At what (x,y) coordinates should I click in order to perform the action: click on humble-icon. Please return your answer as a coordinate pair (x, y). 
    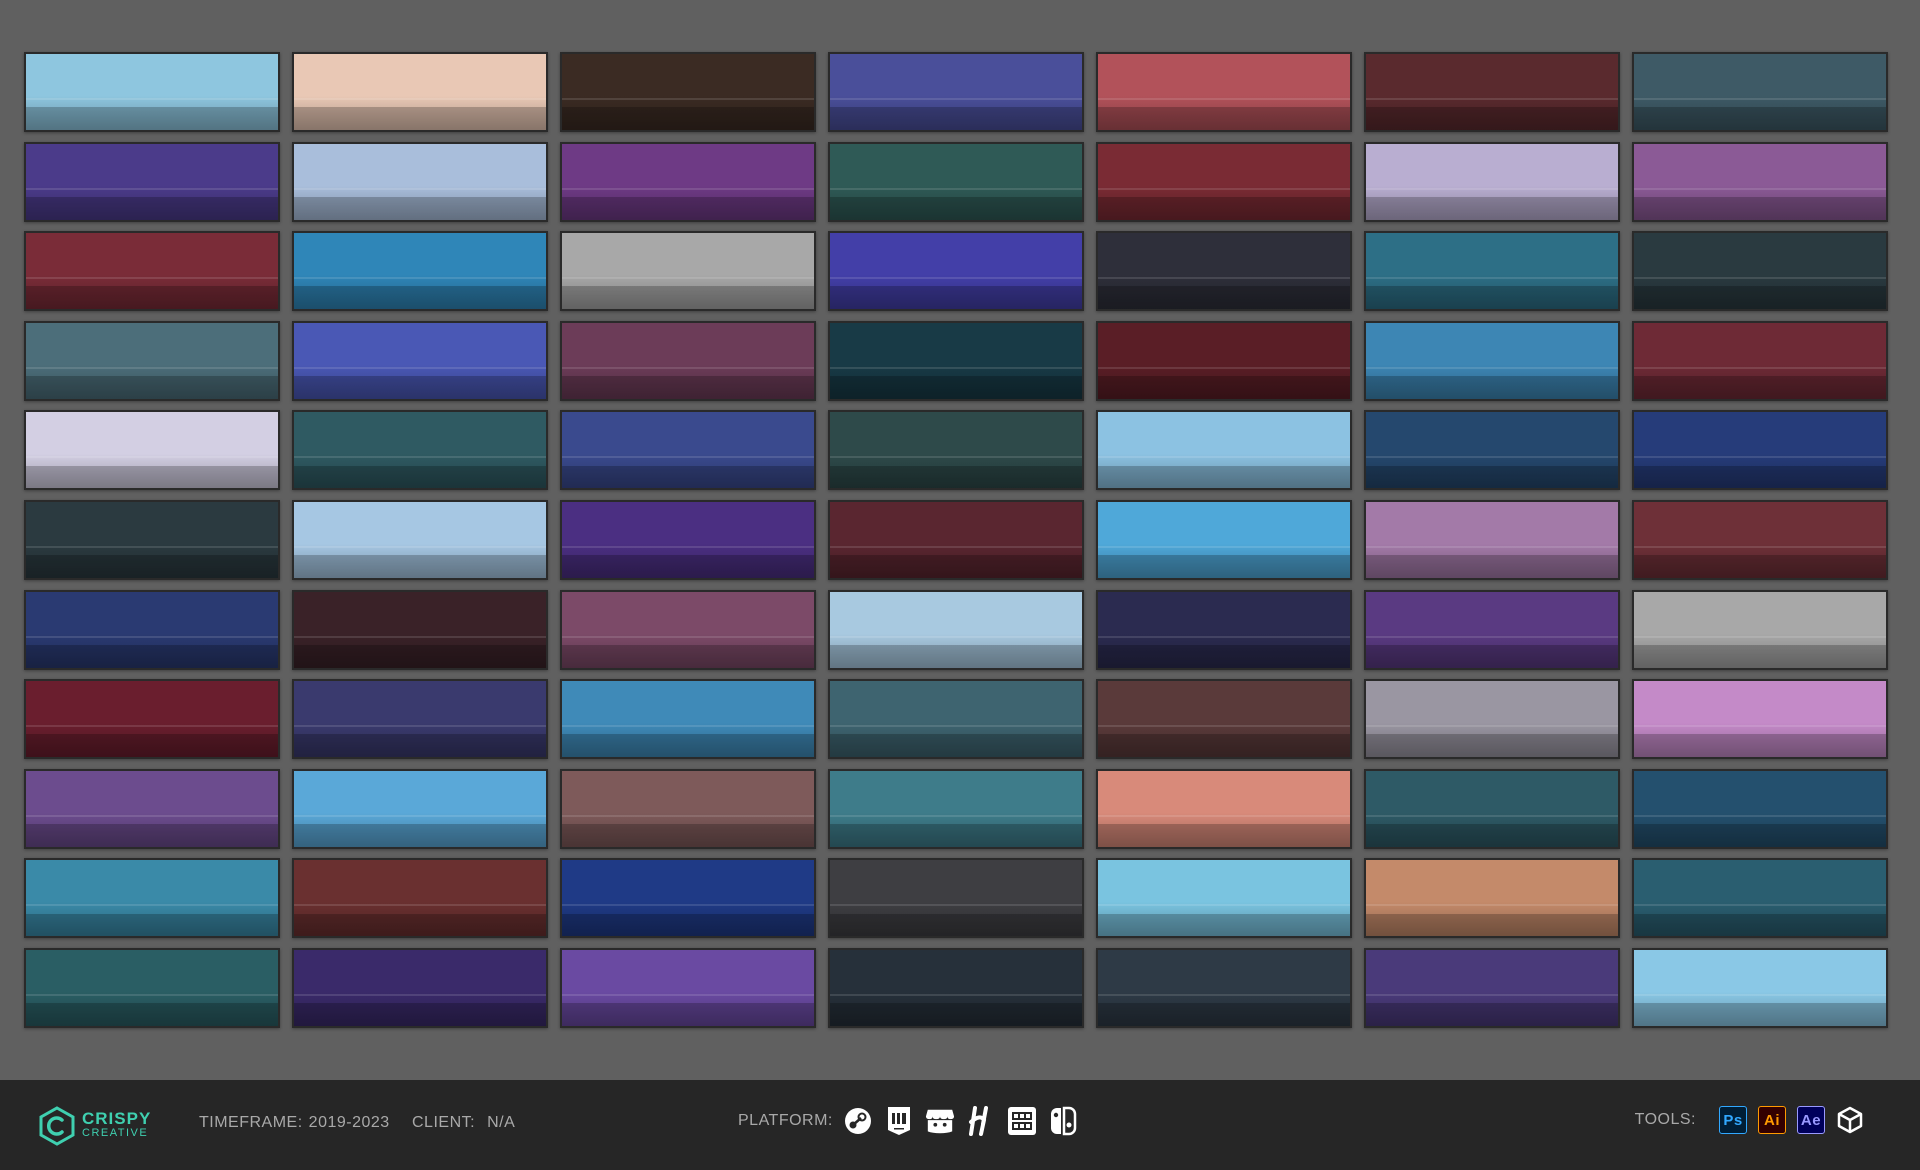
    Looking at the image, I should click on (981, 1121).